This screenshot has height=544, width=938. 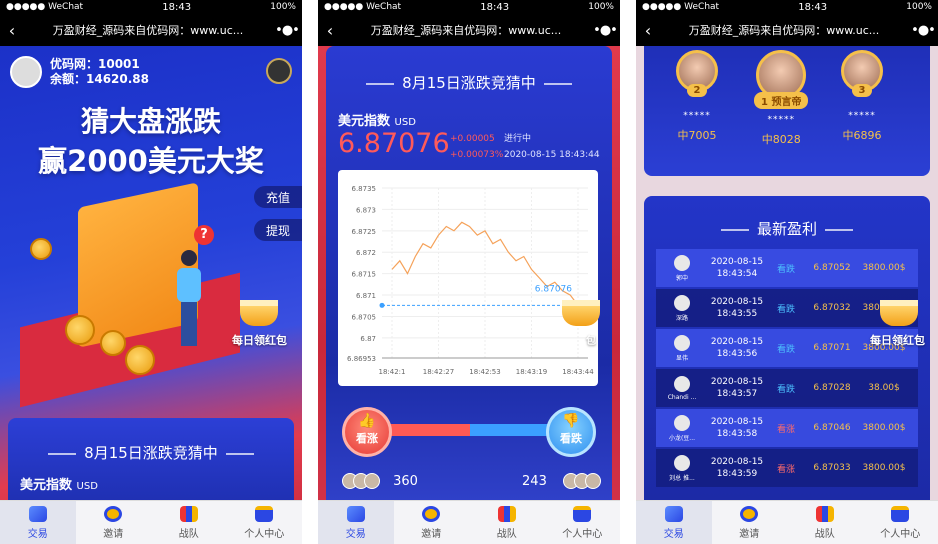 I want to click on bet-down-button: 👎 看跌, so click(x=571, y=432).